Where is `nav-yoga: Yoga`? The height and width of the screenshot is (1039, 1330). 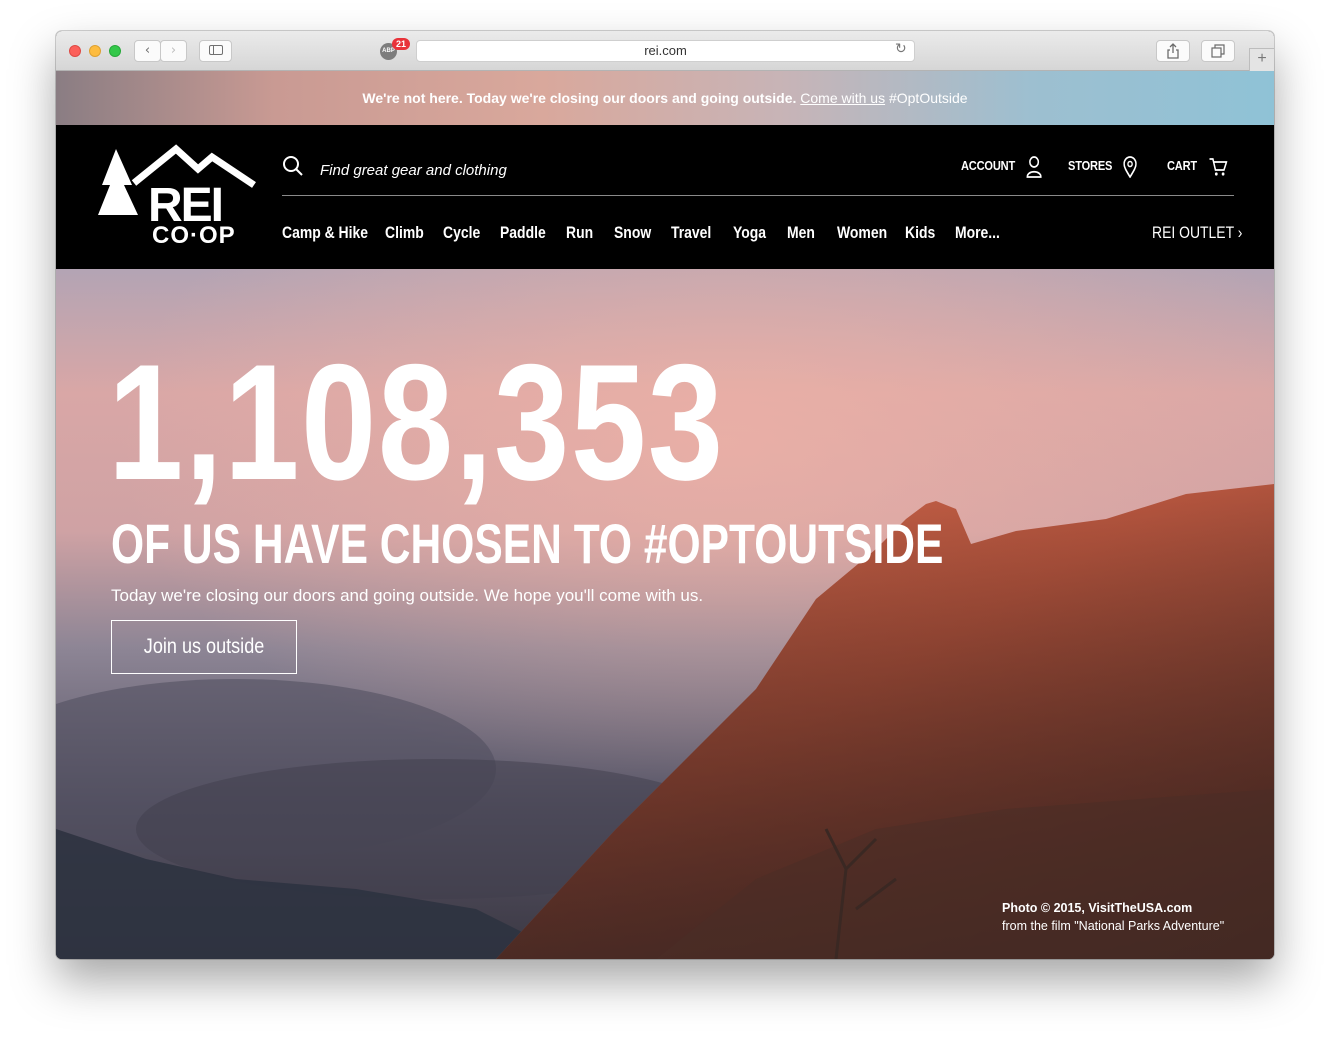 nav-yoga: Yoga is located at coordinates (755, 233).